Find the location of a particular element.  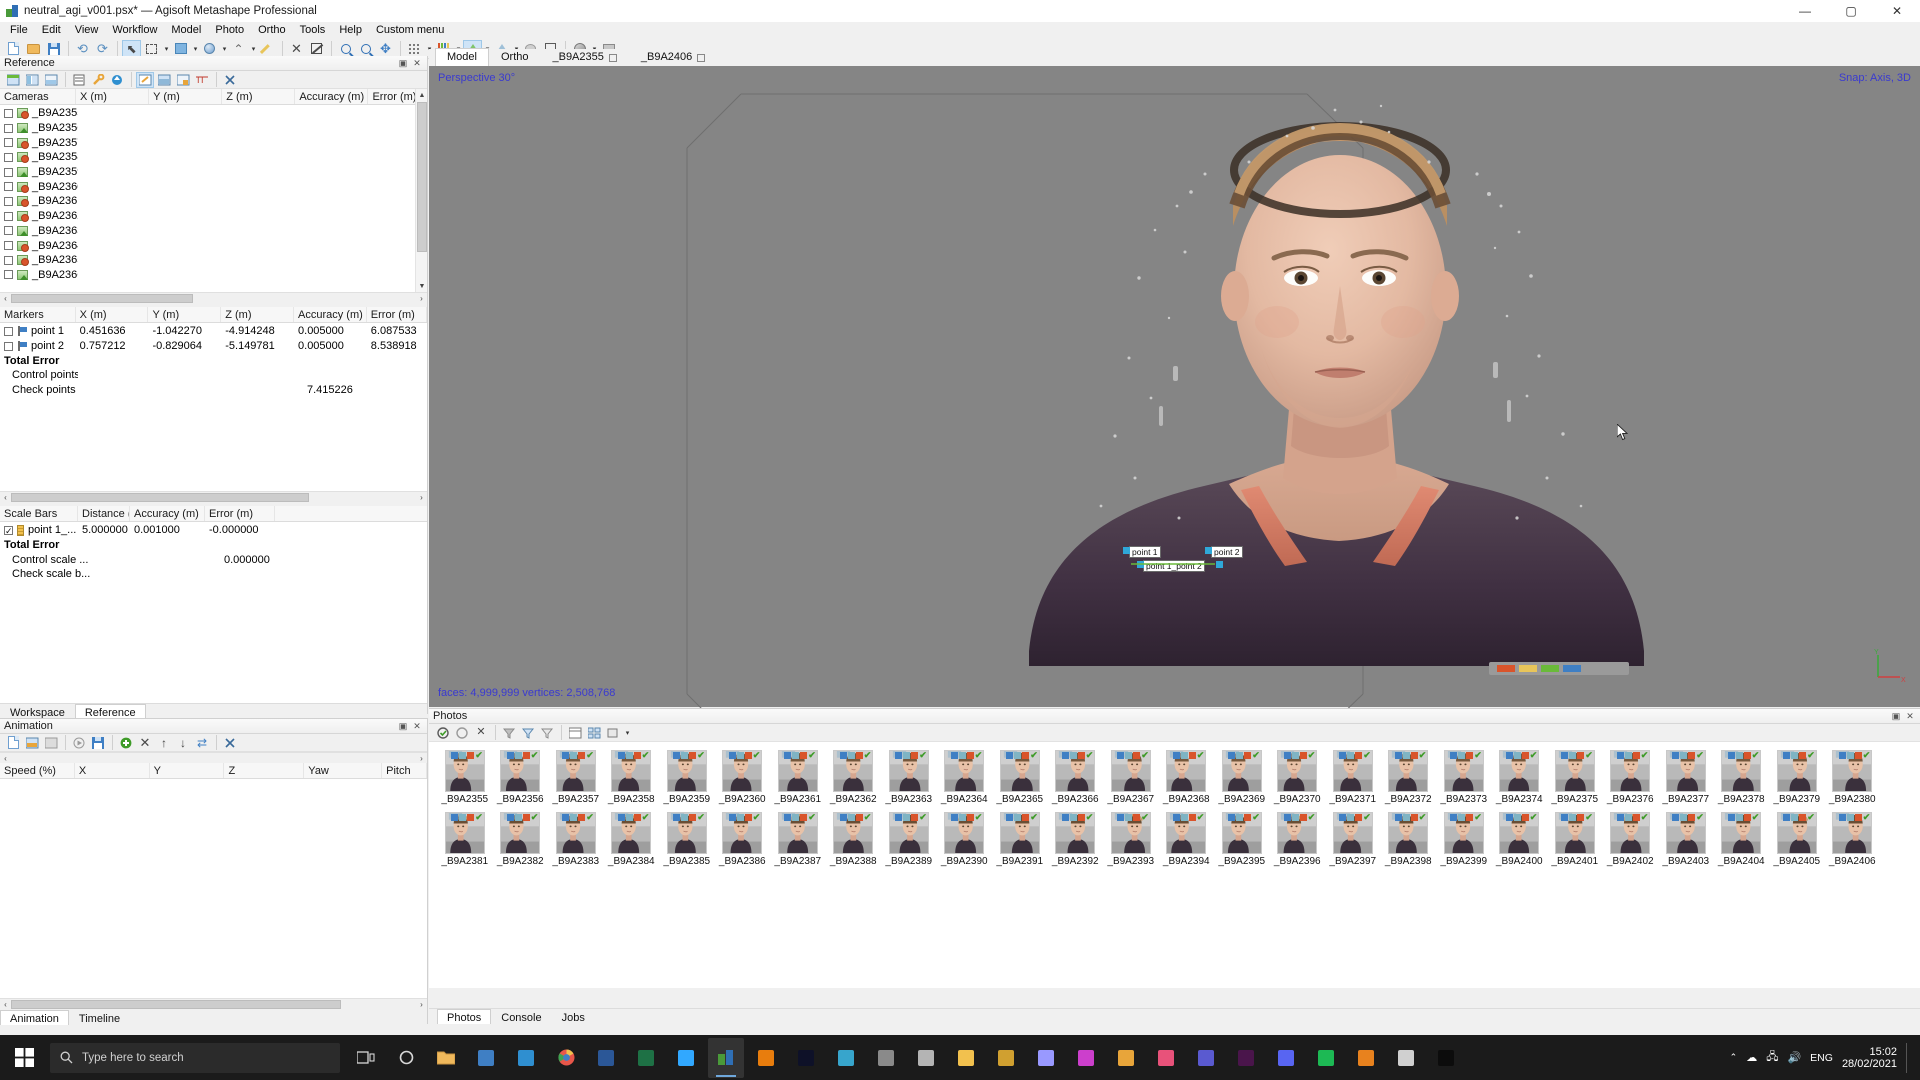

tray-onedrive-icon: ☁ is located at coordinates (1751, 1057).